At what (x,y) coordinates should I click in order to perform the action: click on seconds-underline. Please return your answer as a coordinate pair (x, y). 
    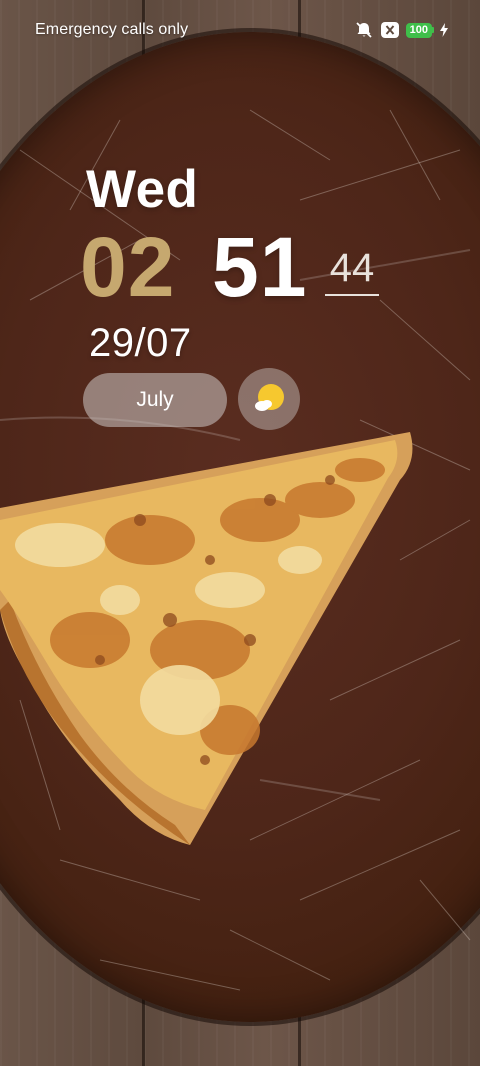
    Looking at the image, I should click on (352, 295).